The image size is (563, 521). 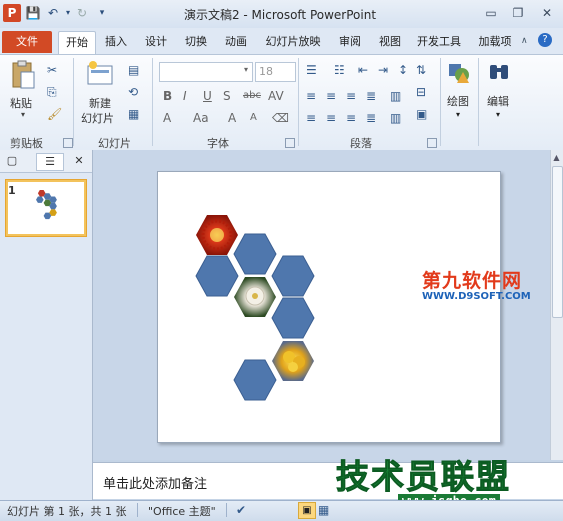 What do you see at coordinates (280, 118) in the screenshot?
I see `clear-format-icon: ⌫` at bounding box center [280, 118].